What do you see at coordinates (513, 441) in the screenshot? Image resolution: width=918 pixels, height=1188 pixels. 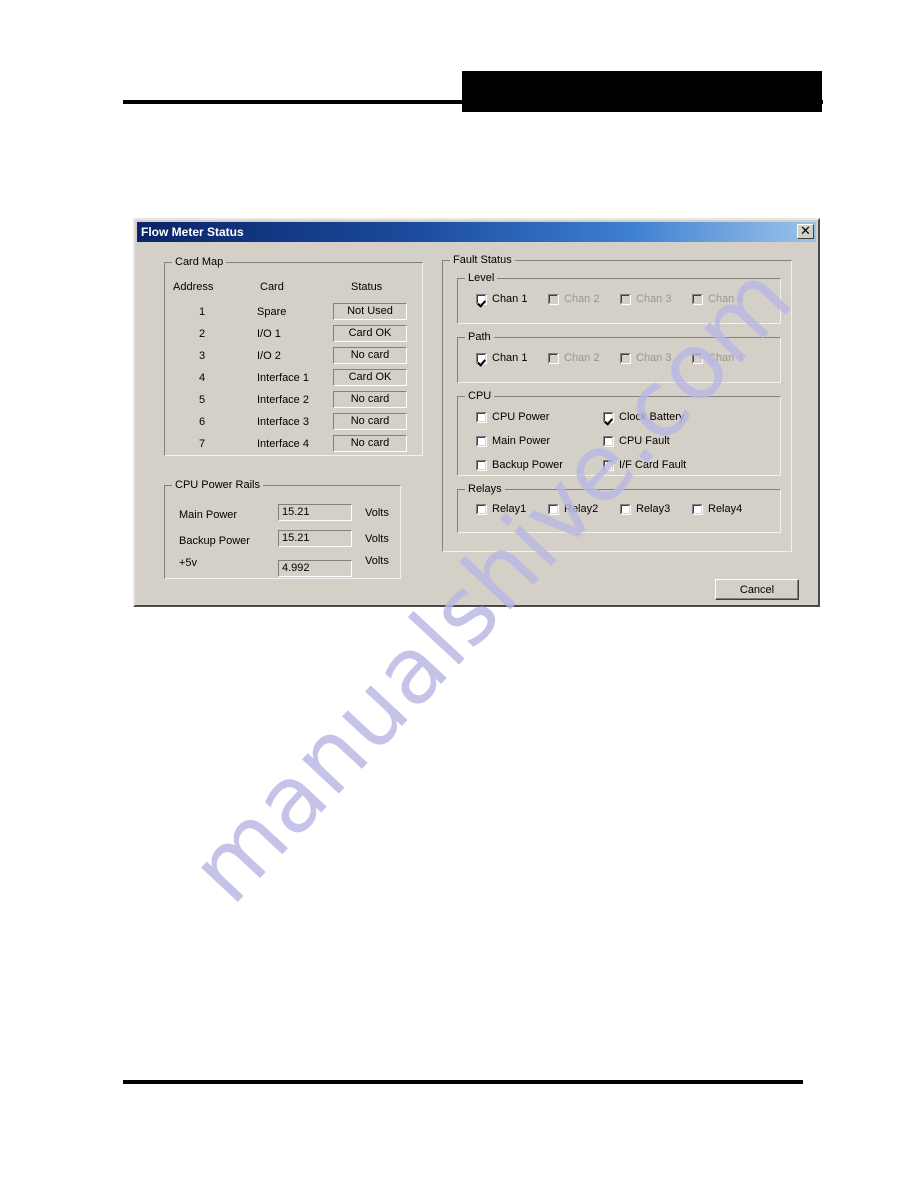 I see `checkbox-main-power: Main Power` at bounding box center [513, 441].